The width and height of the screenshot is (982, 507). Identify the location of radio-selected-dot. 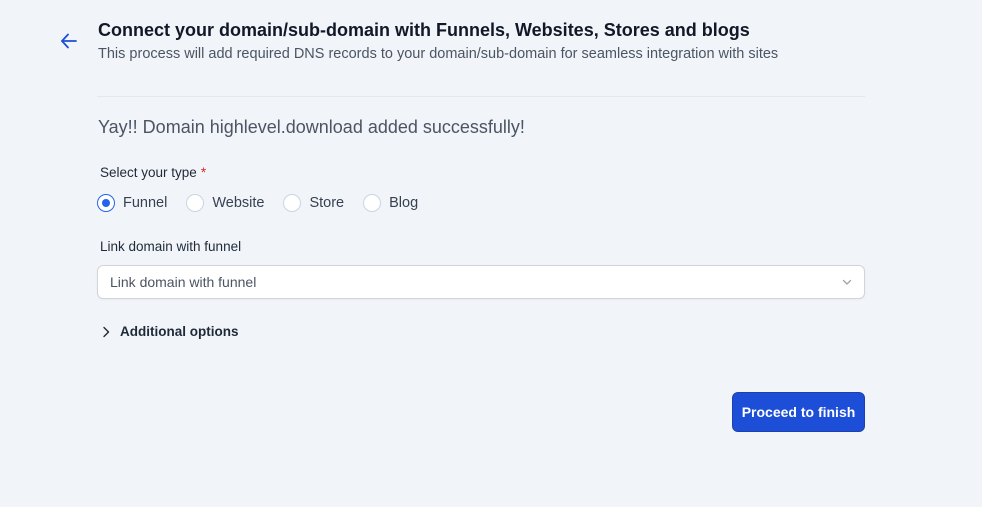
(106, 203).